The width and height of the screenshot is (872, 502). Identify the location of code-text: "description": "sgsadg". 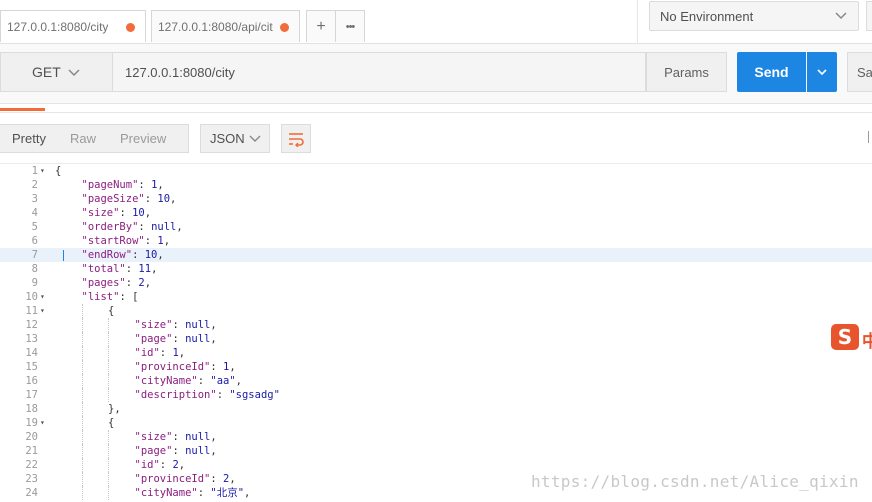
(207, 395).